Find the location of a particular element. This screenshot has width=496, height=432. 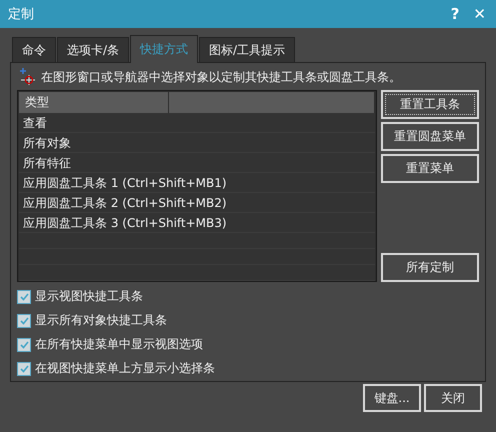

table-row: 所有特征 is located at coordinates (197, 163).